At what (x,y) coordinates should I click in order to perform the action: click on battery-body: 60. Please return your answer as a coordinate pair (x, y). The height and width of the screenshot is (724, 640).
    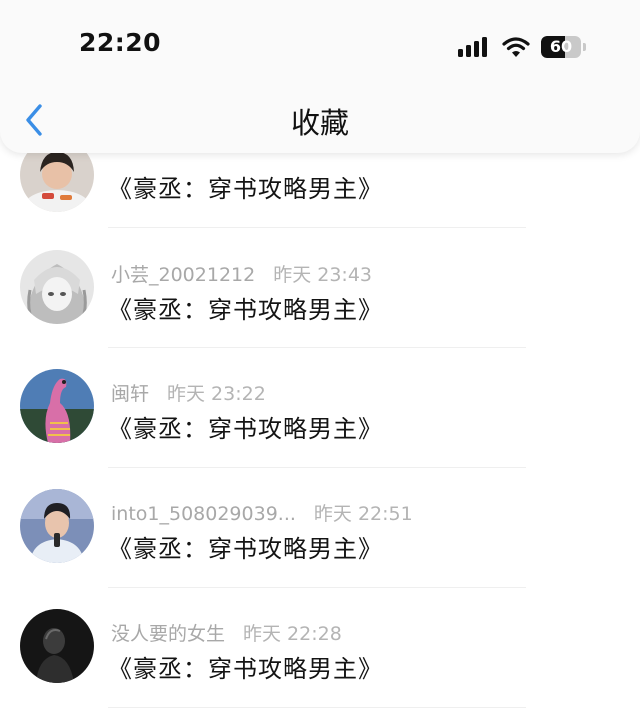
    Looking at the image, I should click on (561, 47).